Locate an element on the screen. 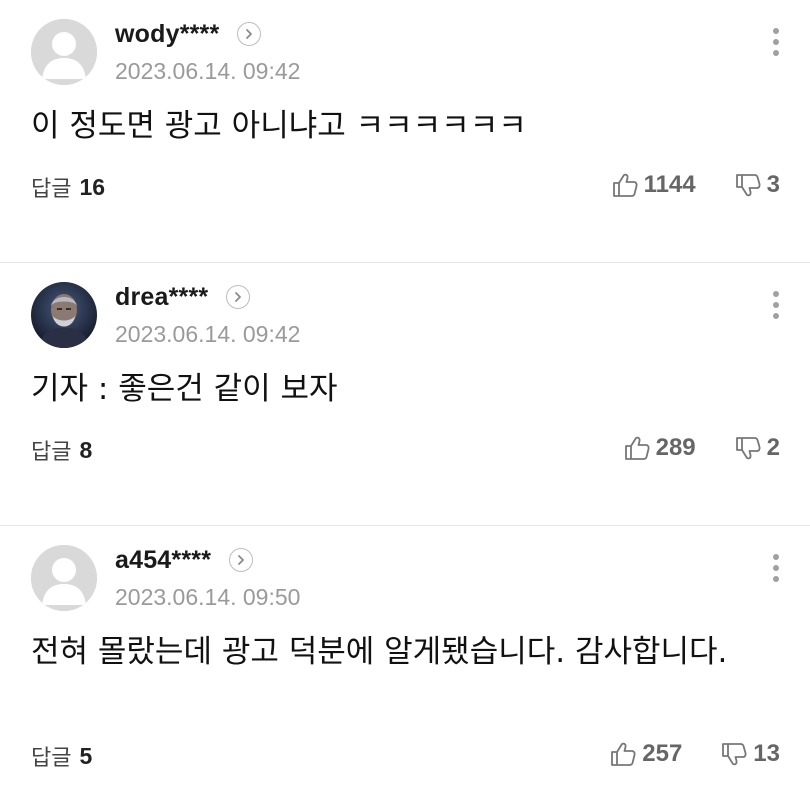 Image resolution: width=810 pixels, height=787 pixels. reply-count: 5 is located at coordinates (86, 755).